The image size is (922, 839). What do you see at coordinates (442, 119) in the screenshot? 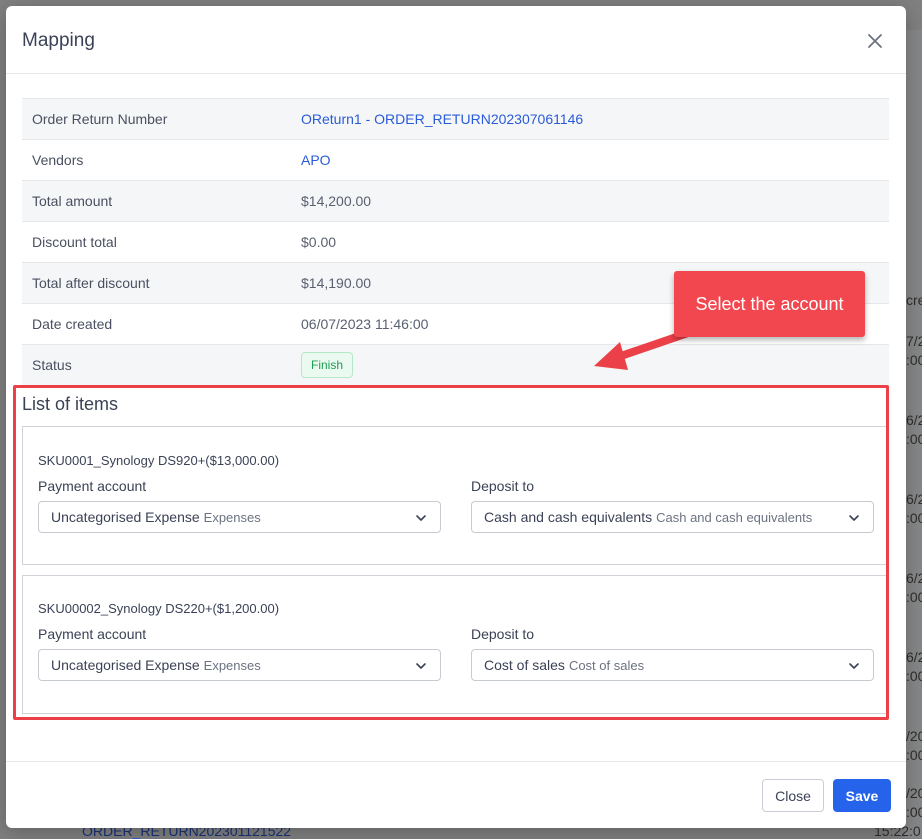
I see `order-return-number-link: OReturn1 - ORDER_RETURN202307061146` at bounding box center [442, 119].